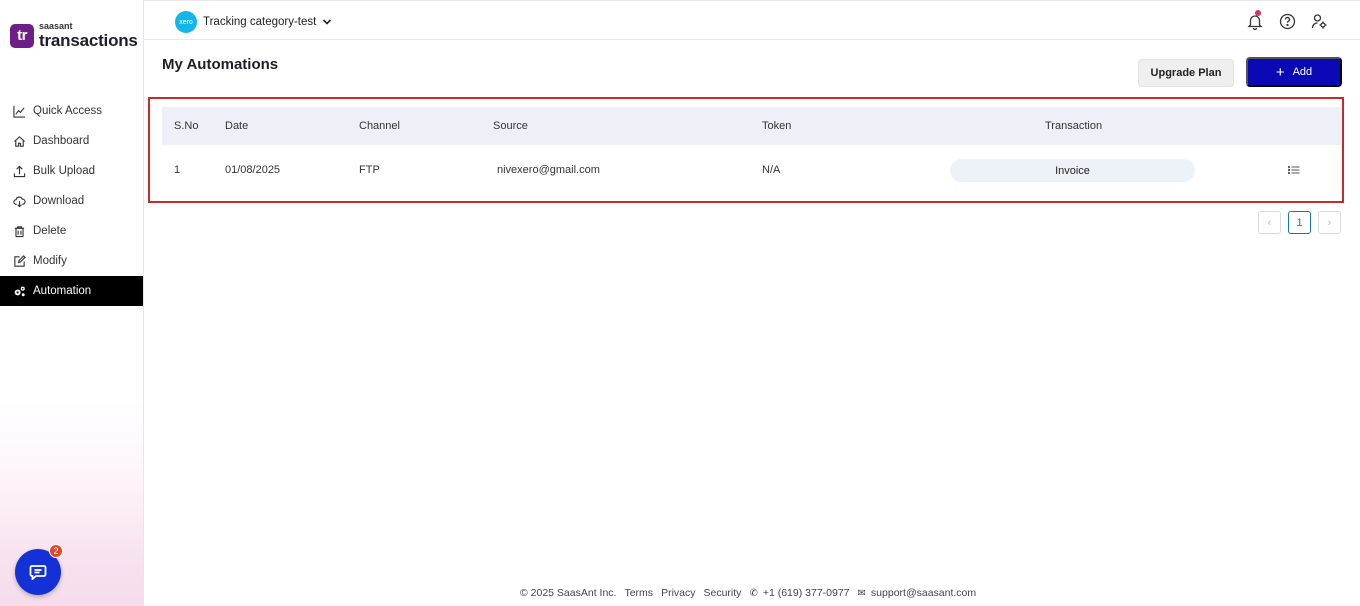 The image size is (1360, 606). I want to click on footer-privacy-link: Privacy, so click(678, 593).